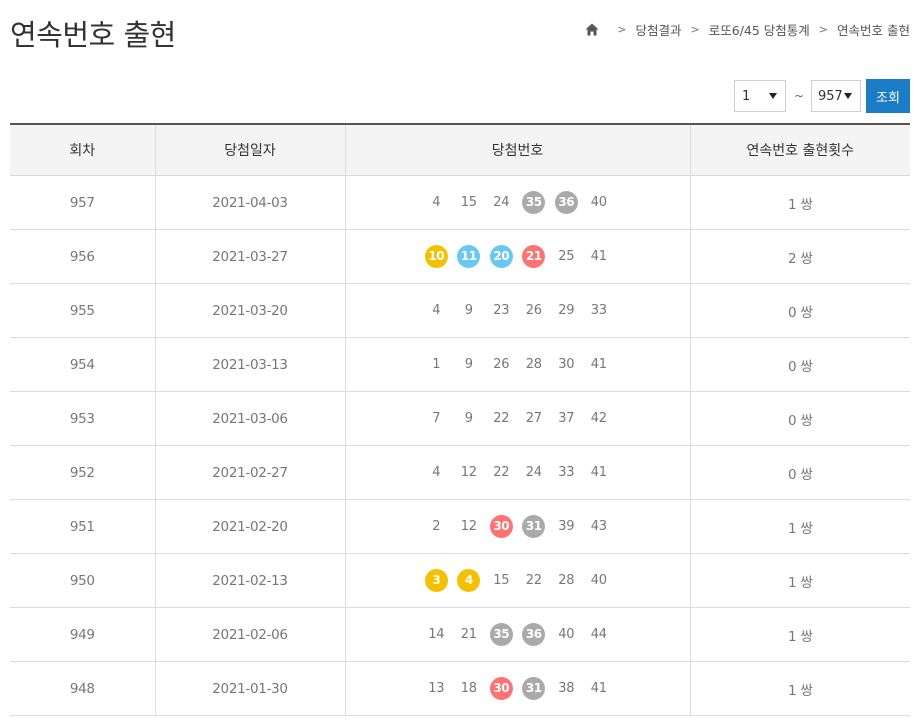 The width and height of the screenshot is (918, 724). I want to click on plain-number: 33, so click(598, 310).